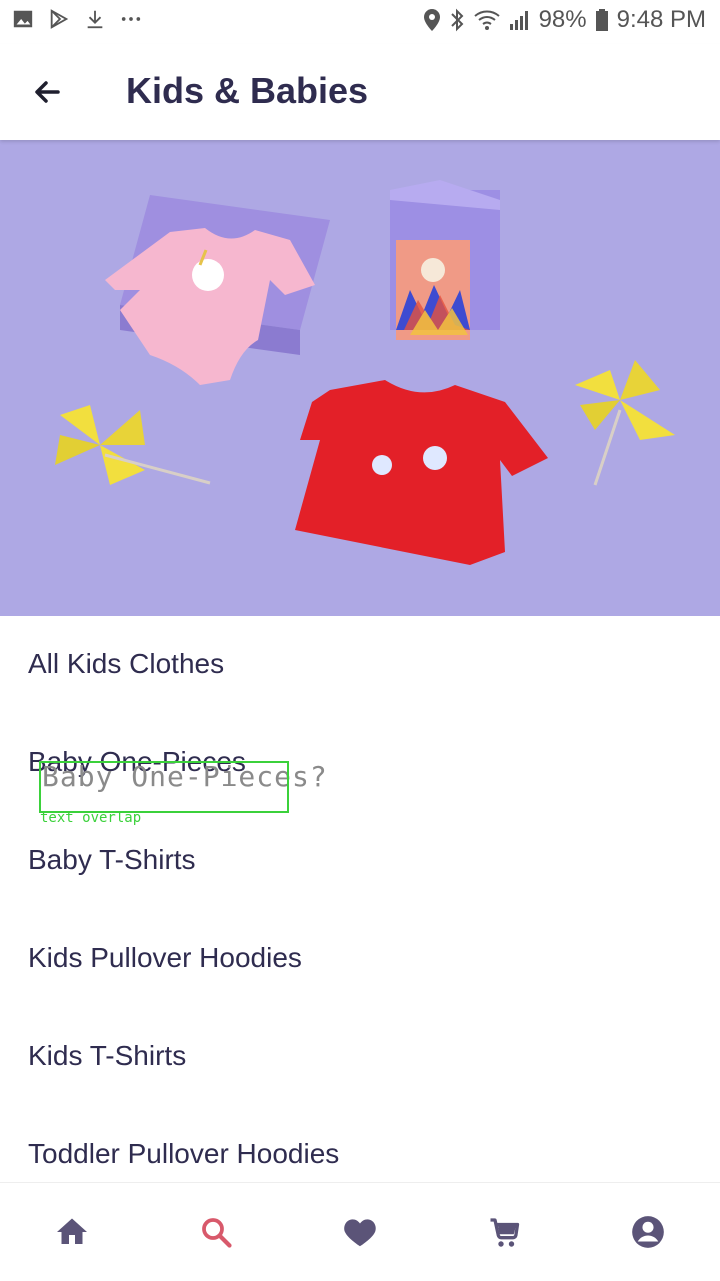  I want to click on bluetooth-icon, so click(456, 20).